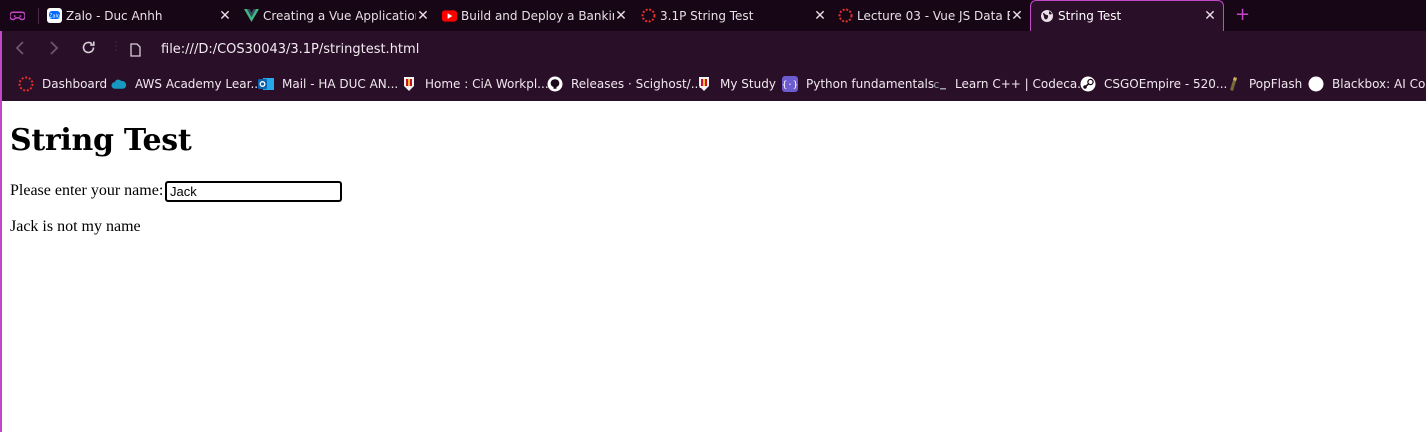 The height and width of the screenshot is (432, 1426). What do you see at coordinates (54, 49) in the screenshot?
I see `forward-icon` at bounding box center [54, 49].